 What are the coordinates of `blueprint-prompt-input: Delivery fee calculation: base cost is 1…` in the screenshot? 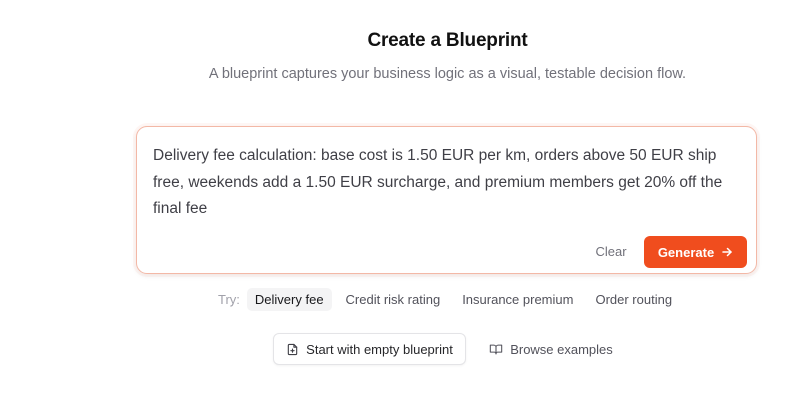 It's located at (448, 183).